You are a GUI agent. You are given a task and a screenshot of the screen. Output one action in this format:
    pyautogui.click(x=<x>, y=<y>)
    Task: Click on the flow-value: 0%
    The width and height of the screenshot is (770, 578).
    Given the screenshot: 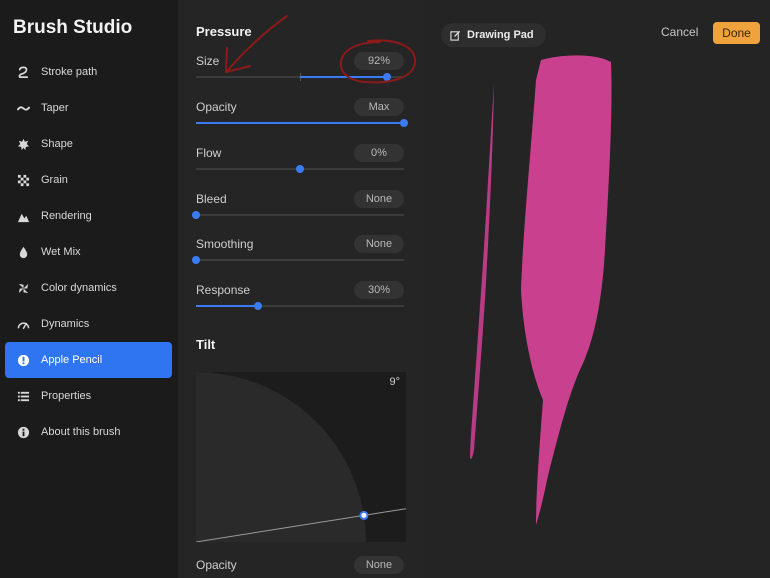 What is the action you would take?
    pyautogui.click(x=379, y=153)
    